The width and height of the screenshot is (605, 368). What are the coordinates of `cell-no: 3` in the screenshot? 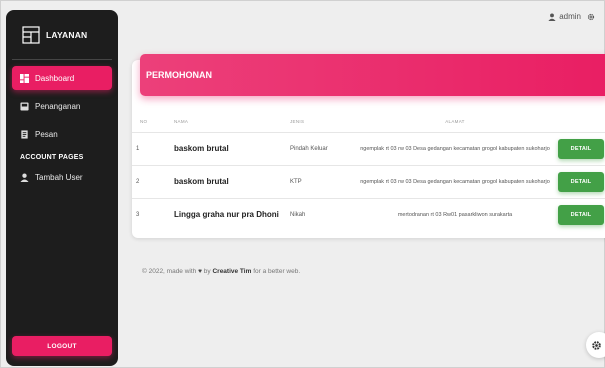 It's located at (153, 214).